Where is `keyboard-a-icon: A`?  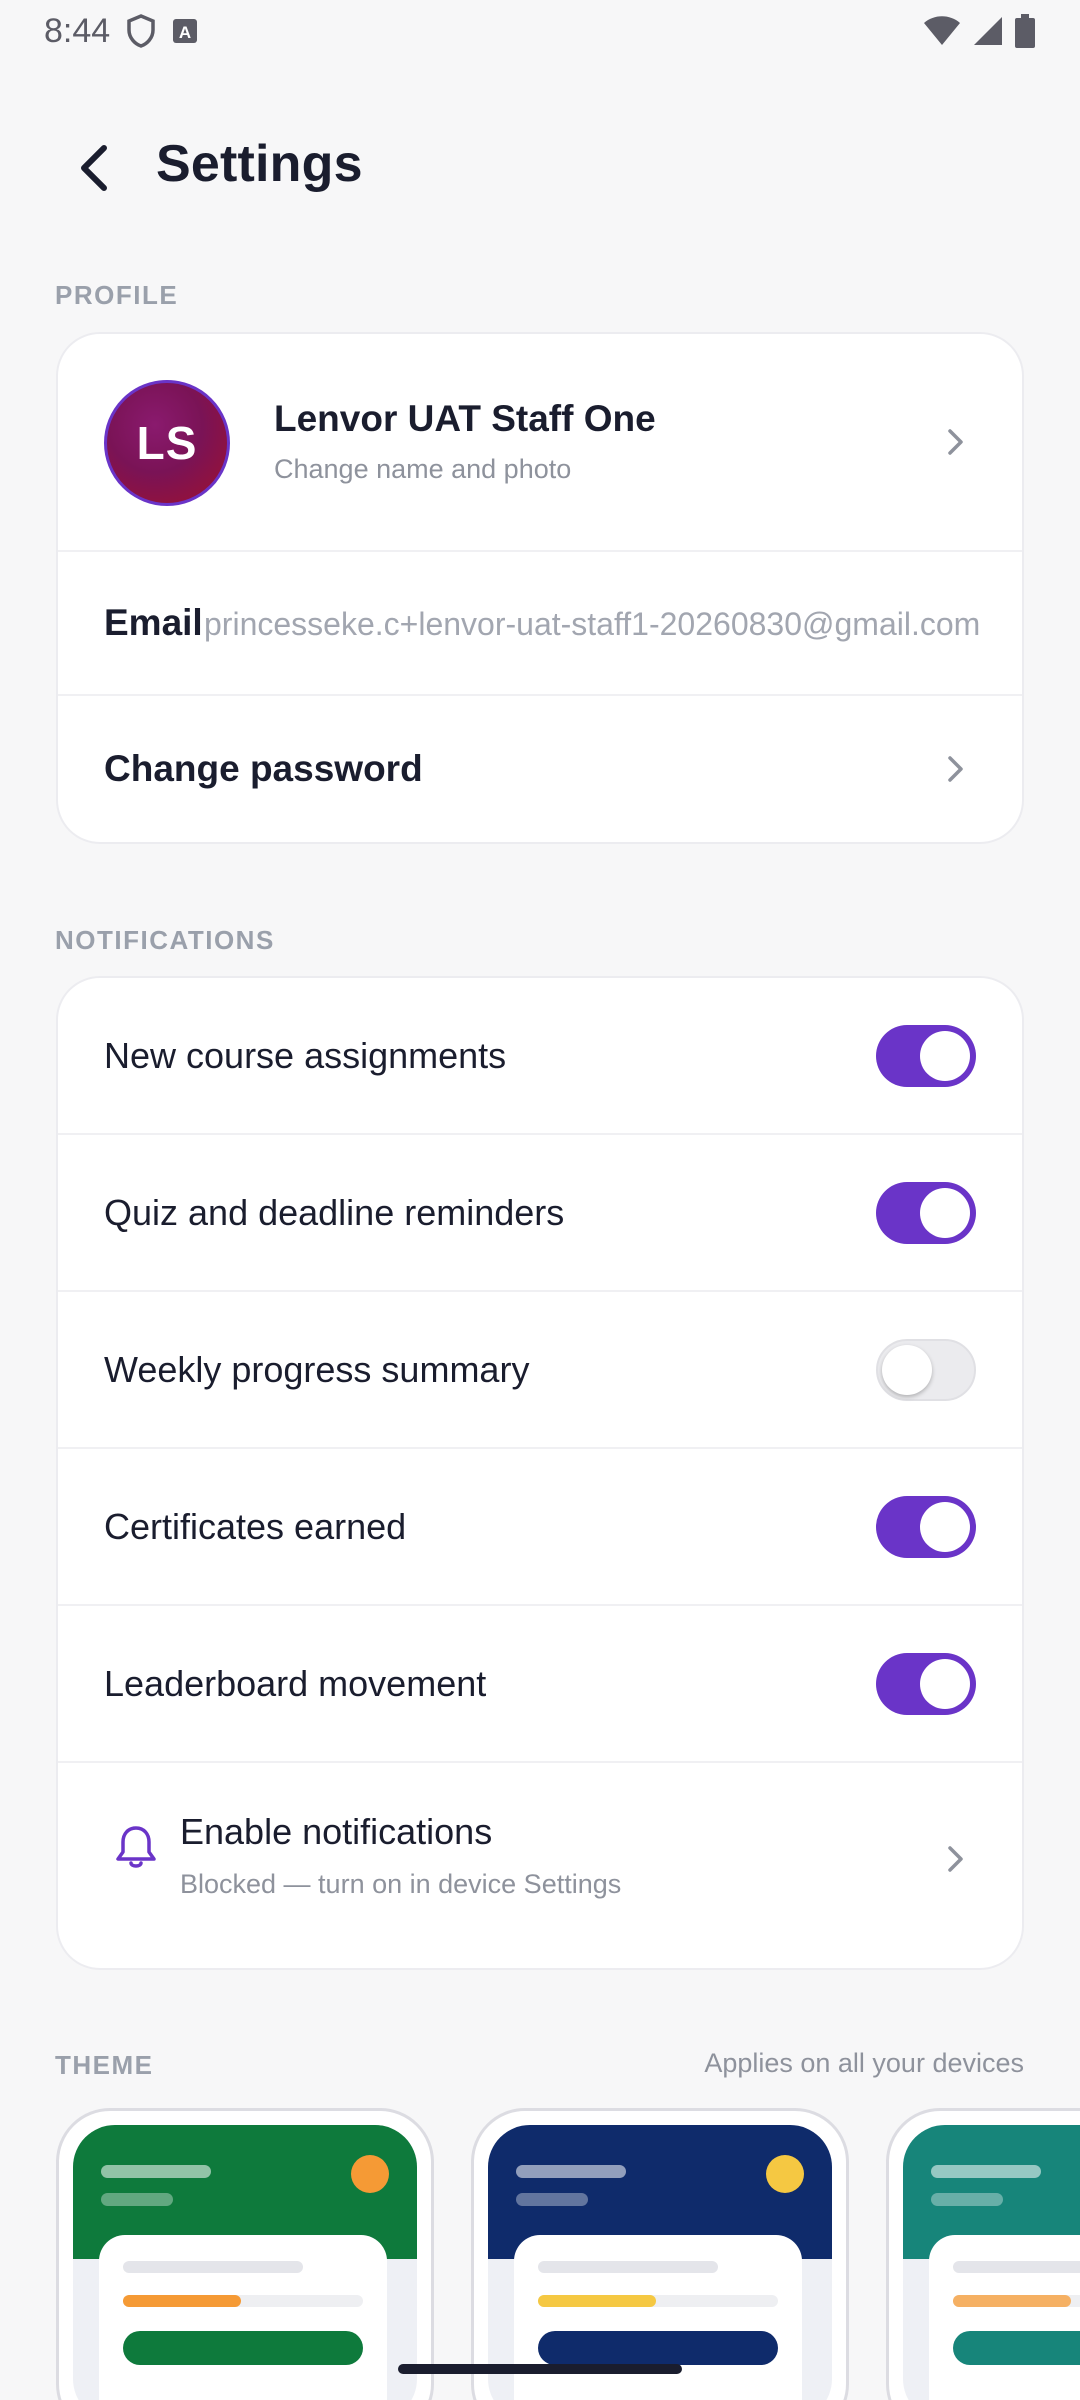
keyboard-a-icon: A is located at coordinates (185, 31).